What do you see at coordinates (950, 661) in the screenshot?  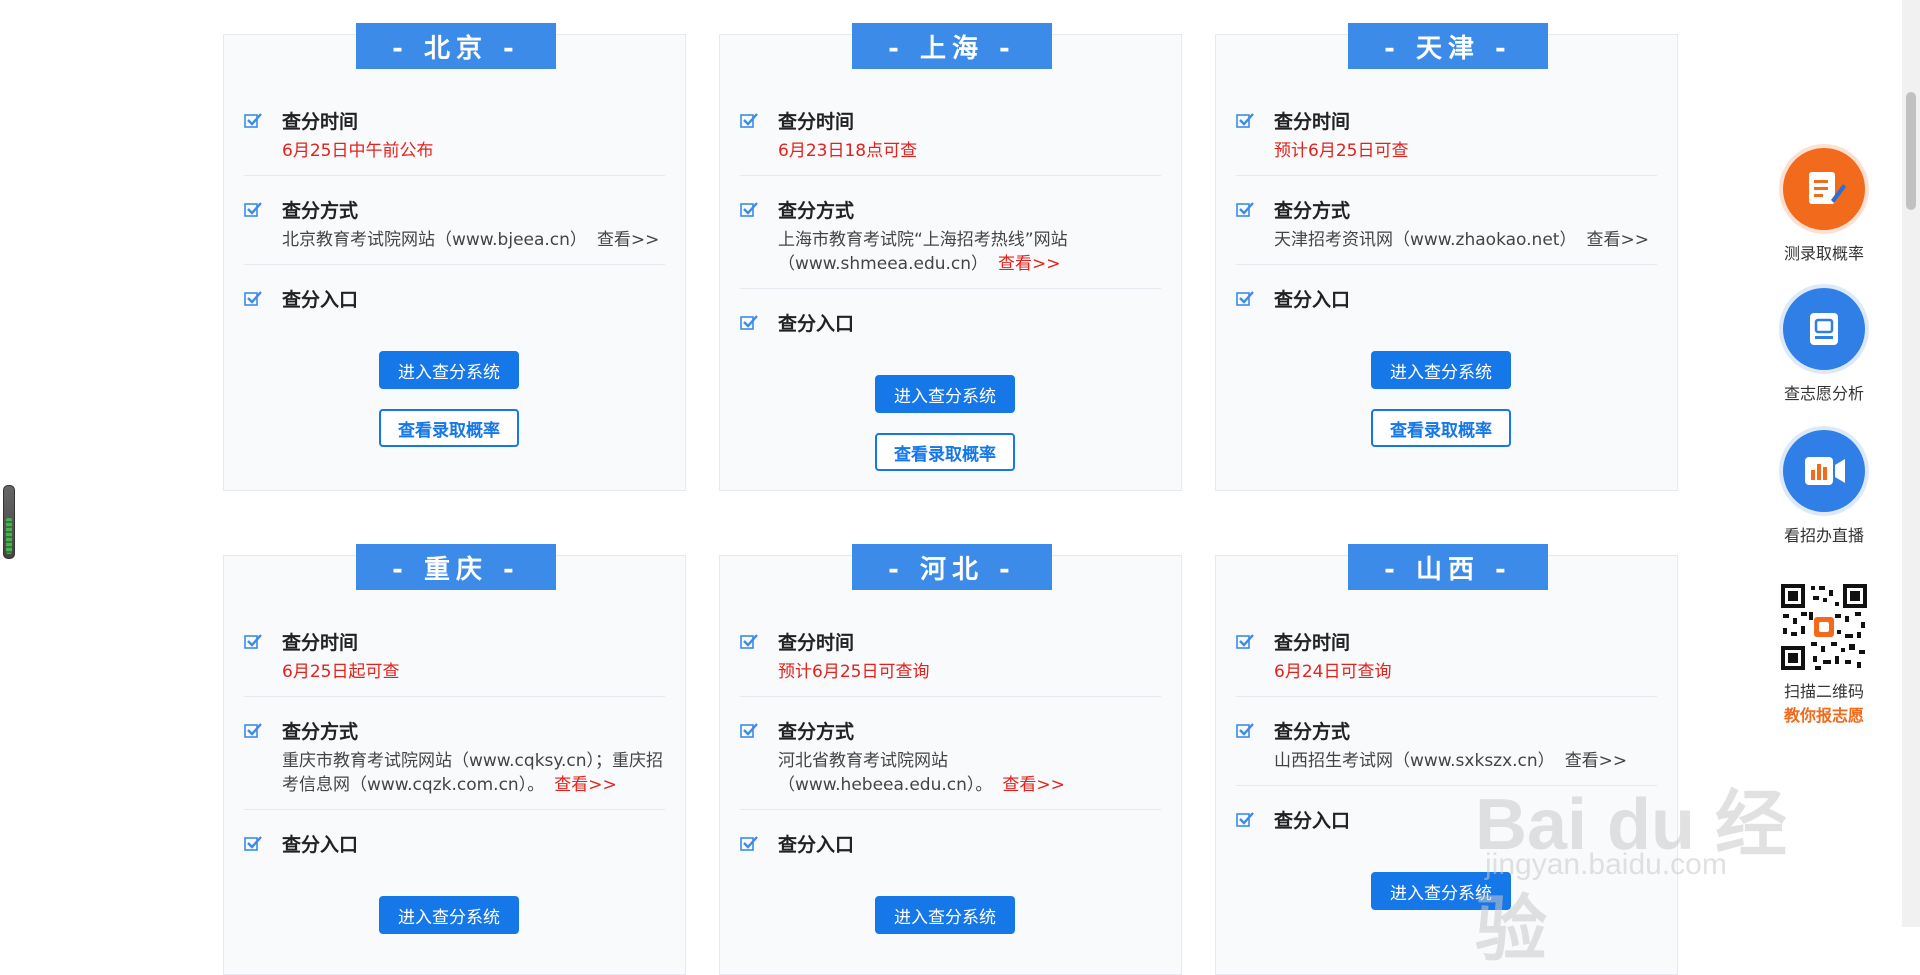 I see `score-time-section: 查分时间 预计6月25日可查询` at bounding box center [950, 661].